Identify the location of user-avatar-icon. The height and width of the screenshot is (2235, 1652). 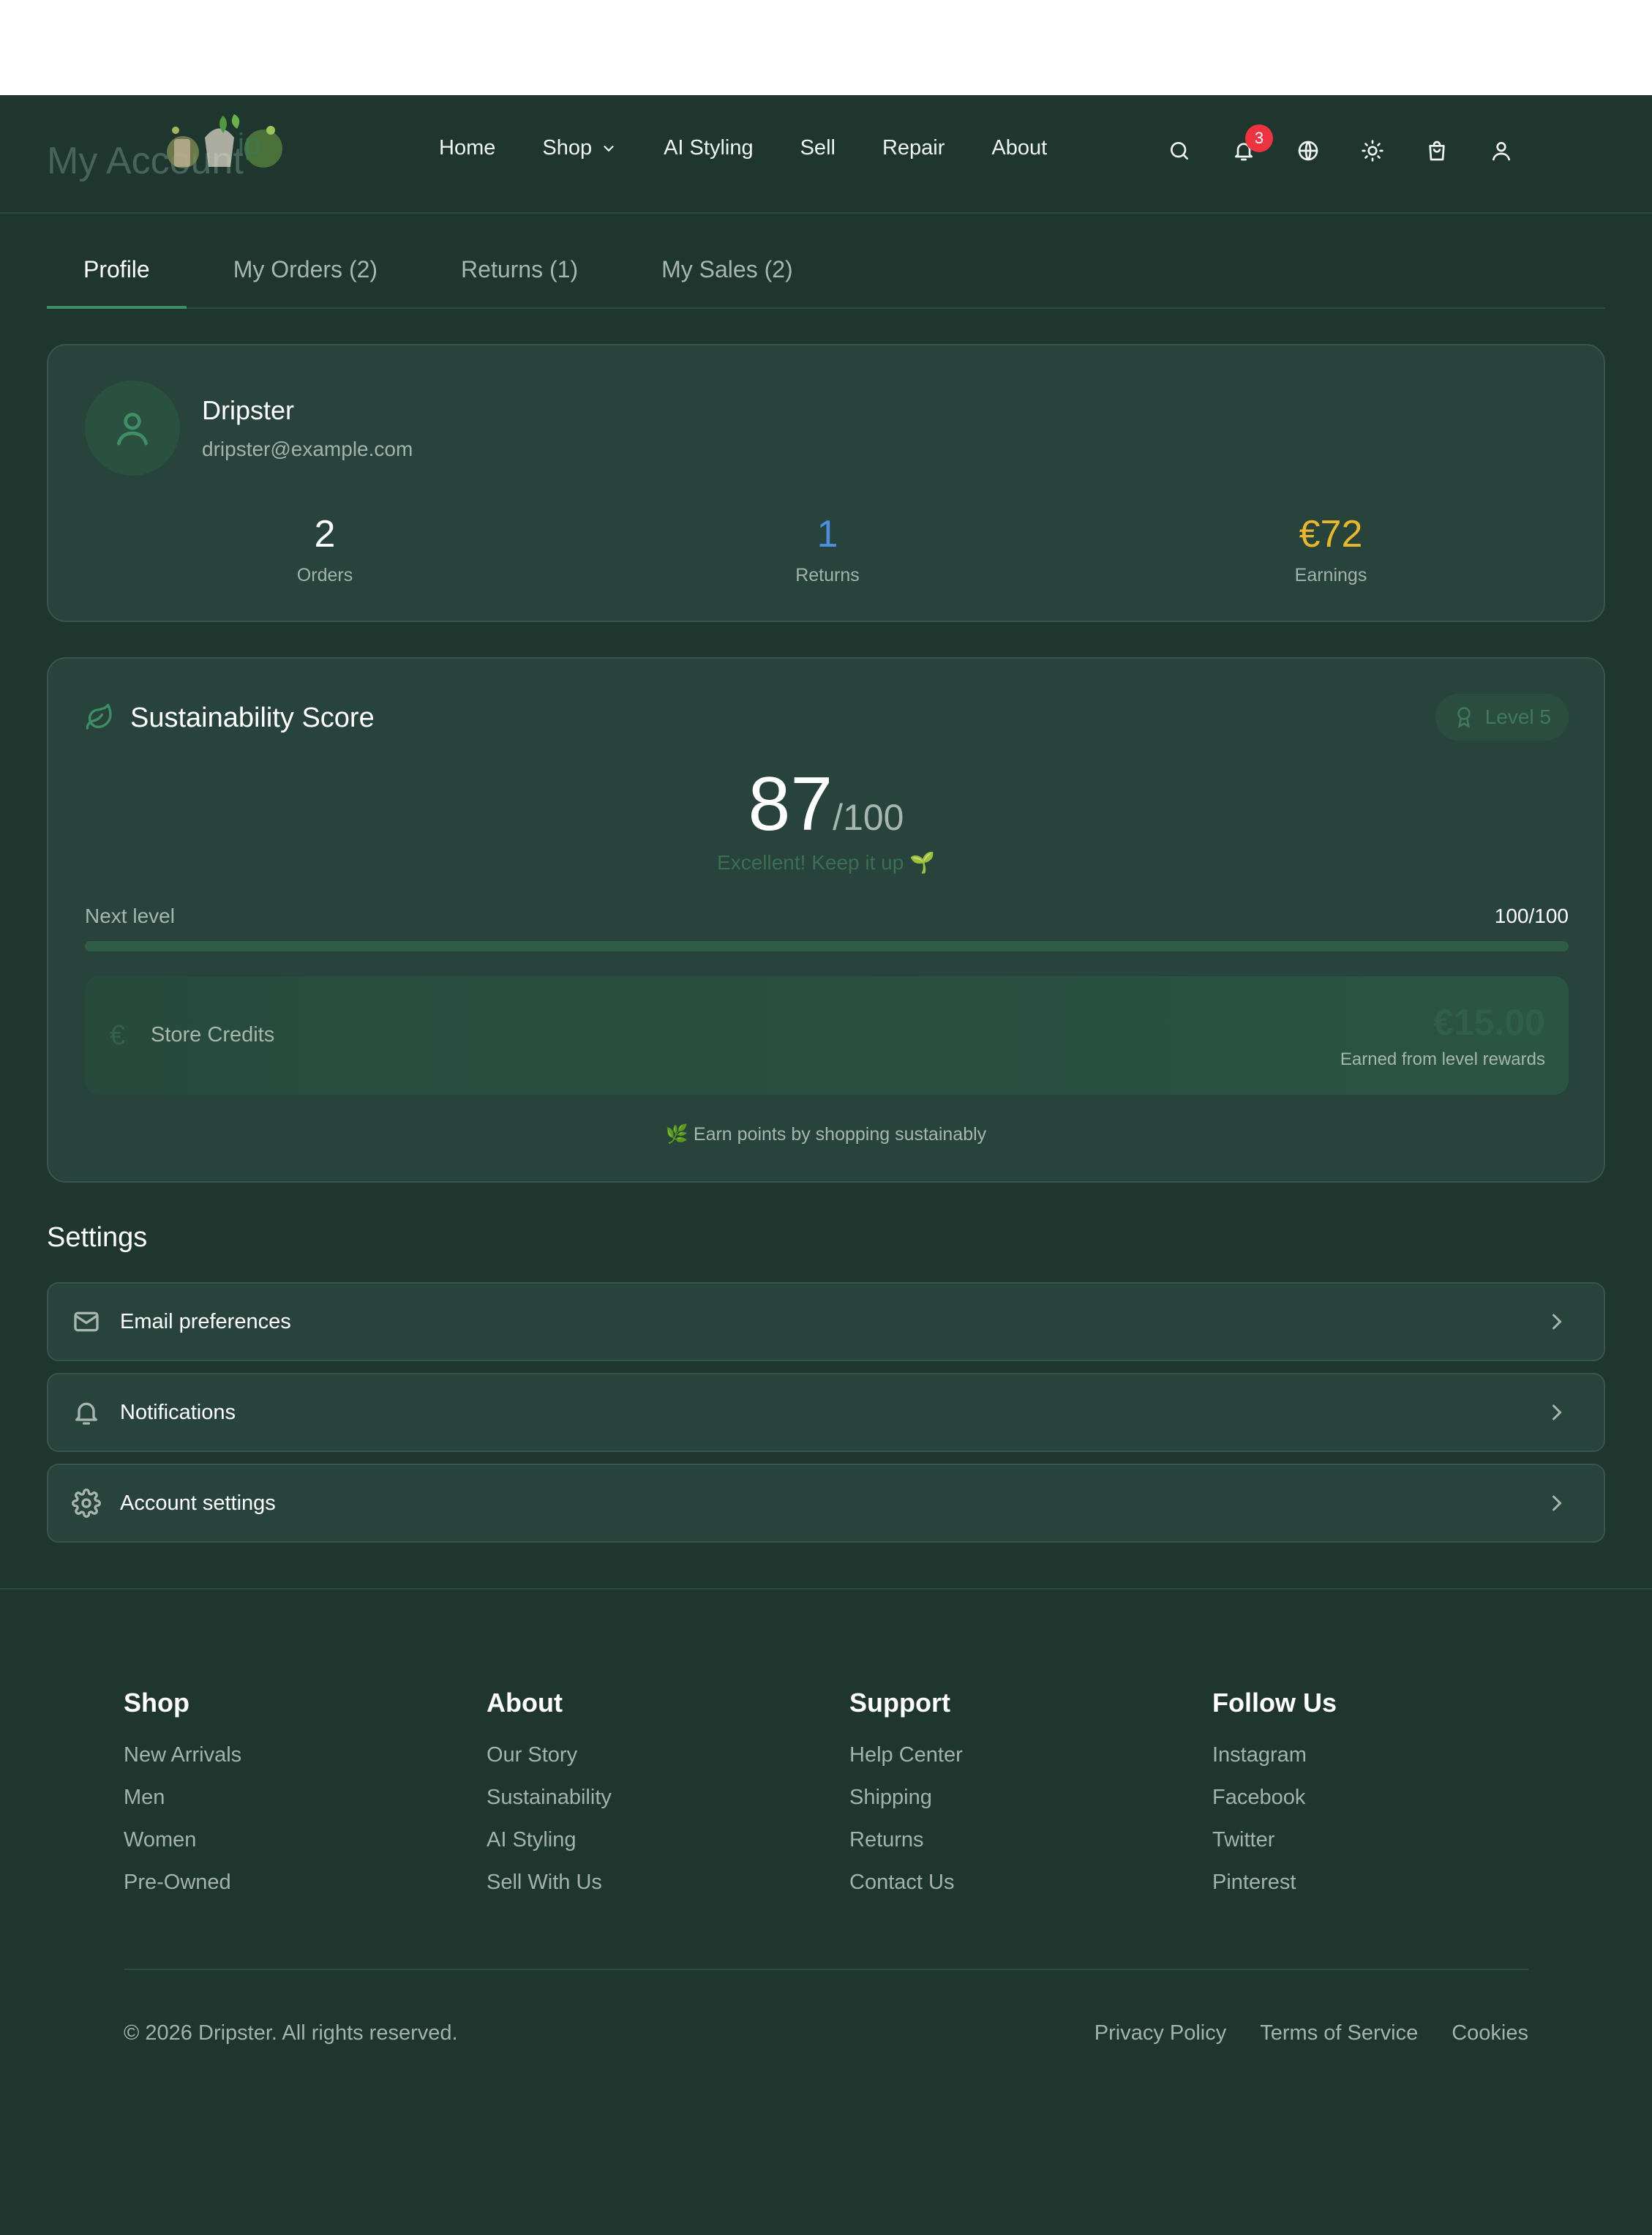
(133, 430).